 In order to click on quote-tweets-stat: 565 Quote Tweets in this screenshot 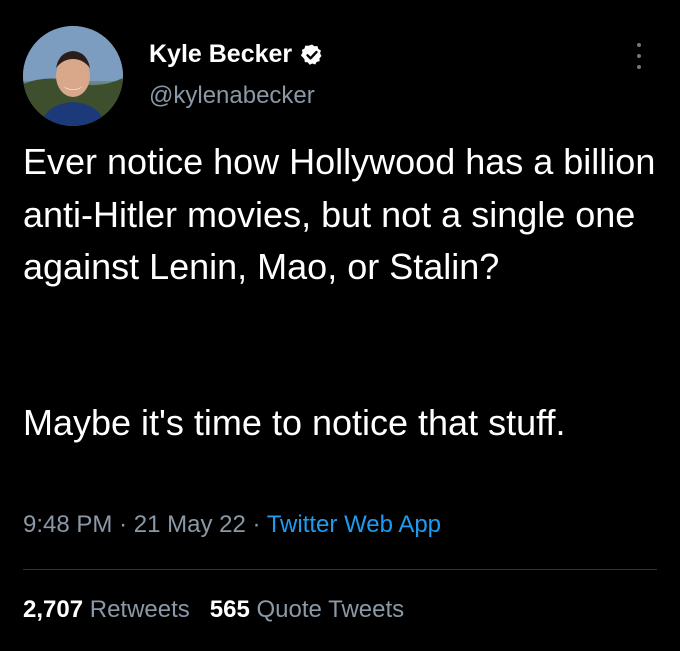, I will do `click(307, 609)`.